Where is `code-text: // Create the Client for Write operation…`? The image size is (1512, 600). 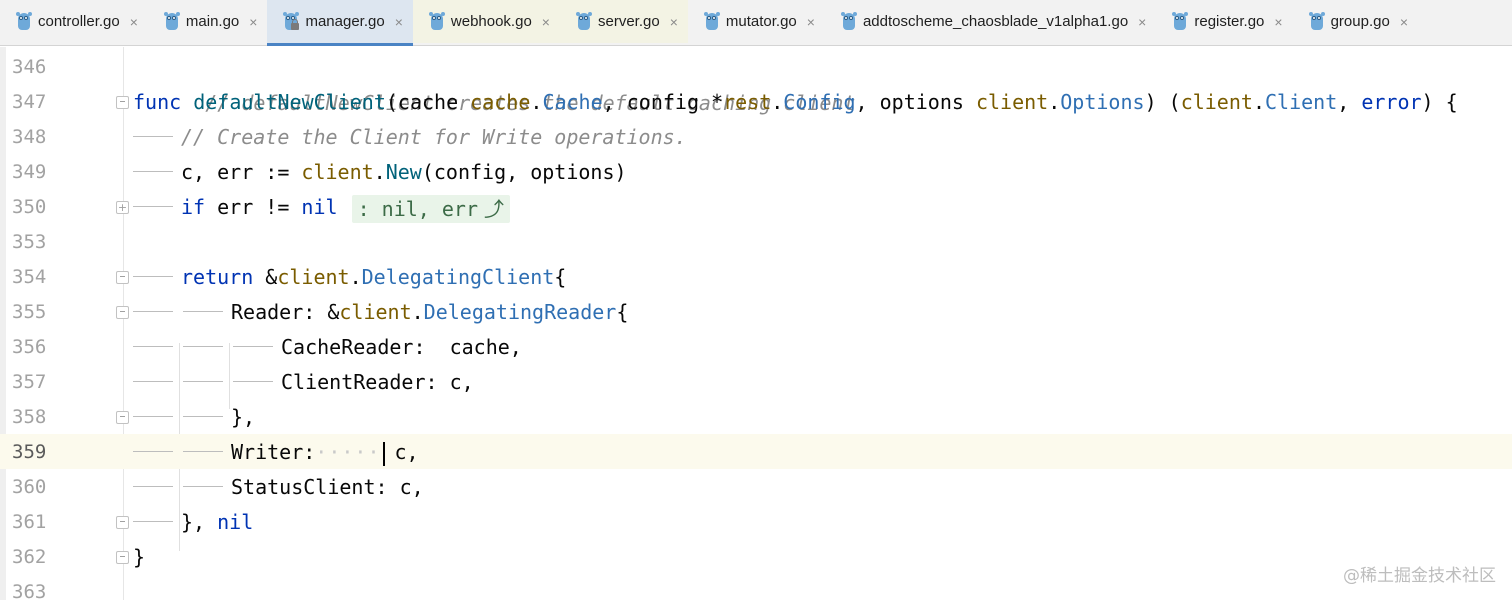 code-text: // Create the Client for Write operation… is located at coordinates (434, 136).